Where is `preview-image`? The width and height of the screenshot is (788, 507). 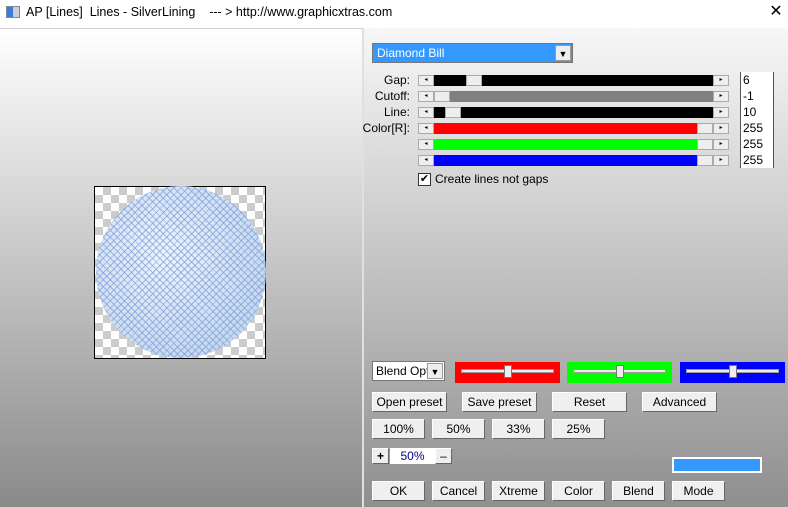
preview-image is located at coordinates (180, 272).